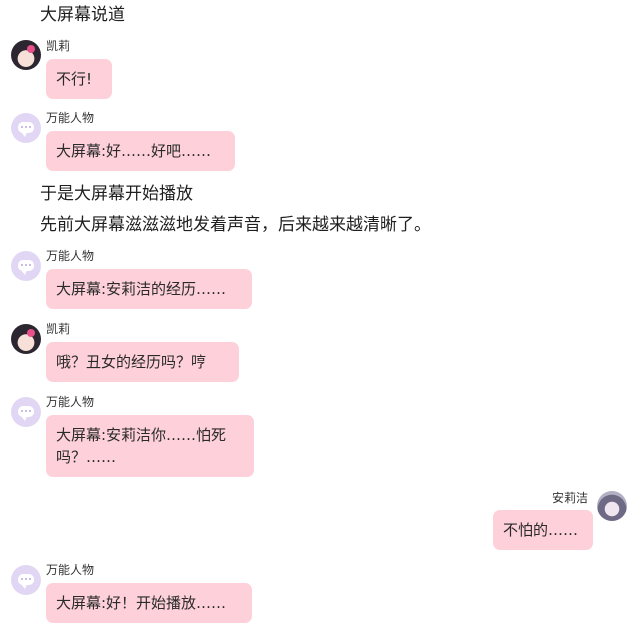 This screenshot has width=640, height=639. Describe the element at coordinates (235, 225) in the screenshot. I see `narration-line: 先前大屏幕滋滋滋地发着声音，后来越来越清晰了。` at that location.